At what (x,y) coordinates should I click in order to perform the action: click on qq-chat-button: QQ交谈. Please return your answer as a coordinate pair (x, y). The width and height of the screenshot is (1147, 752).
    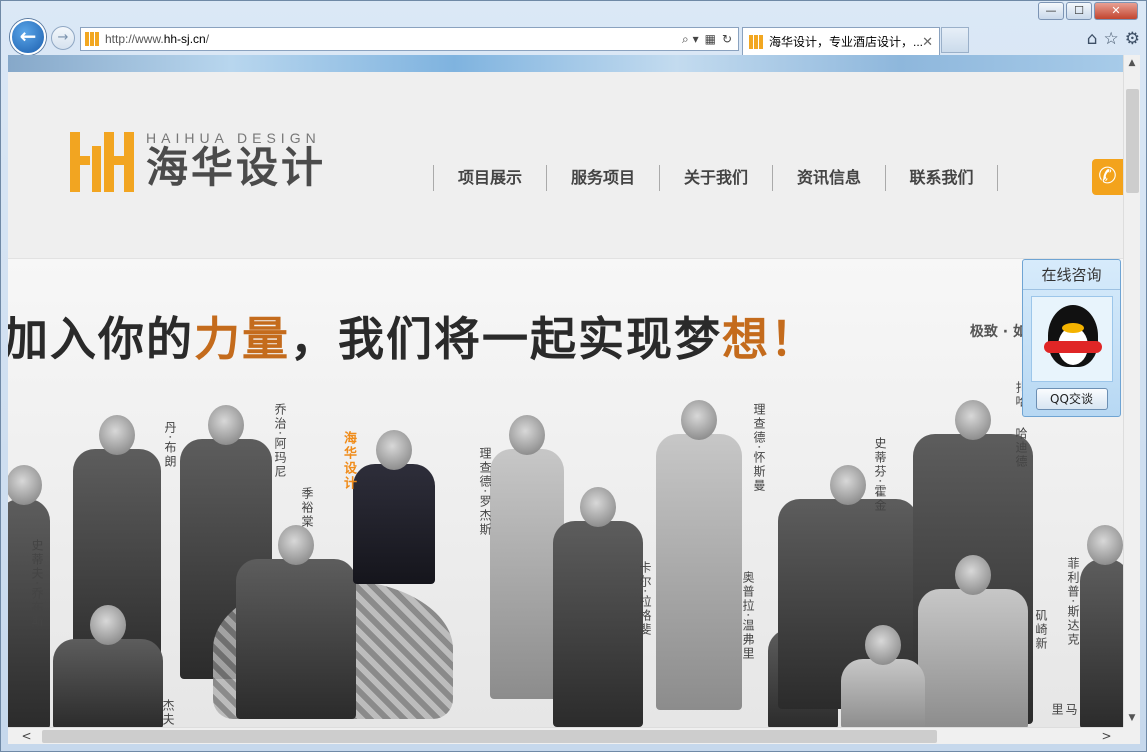
    Looking at the image, I should click on (1071, 399).